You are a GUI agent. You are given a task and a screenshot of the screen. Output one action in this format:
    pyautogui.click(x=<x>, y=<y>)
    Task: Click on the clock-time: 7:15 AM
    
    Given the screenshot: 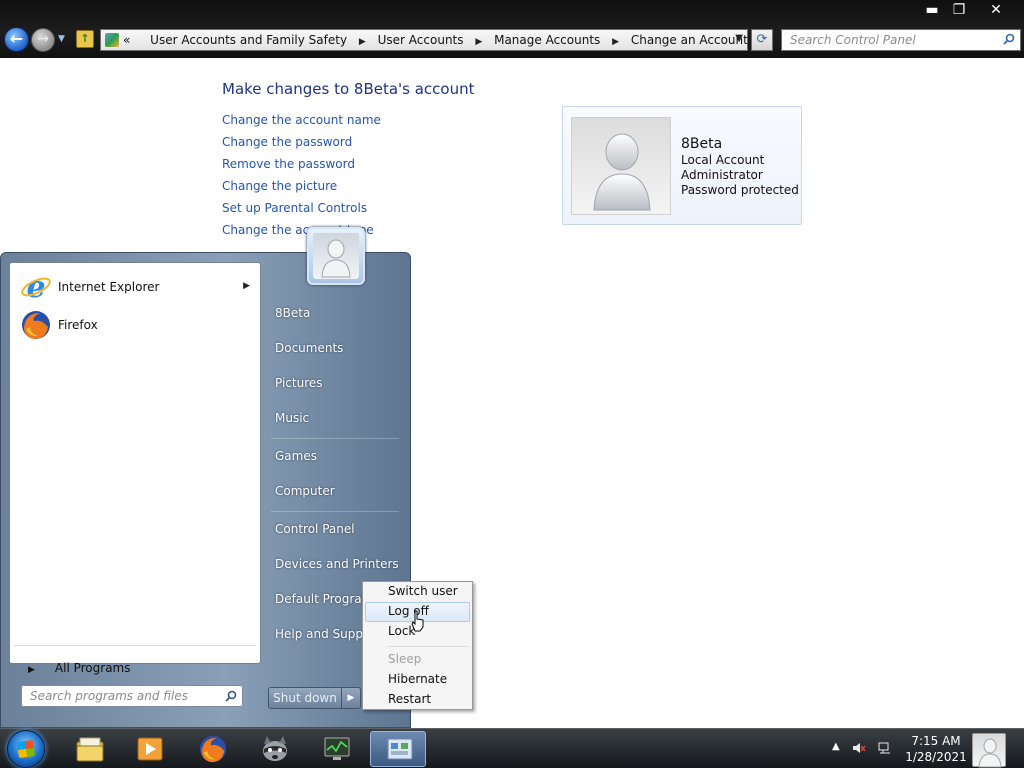 What is the action you would take?
    pyautogui.click(x=936, y=741)
    